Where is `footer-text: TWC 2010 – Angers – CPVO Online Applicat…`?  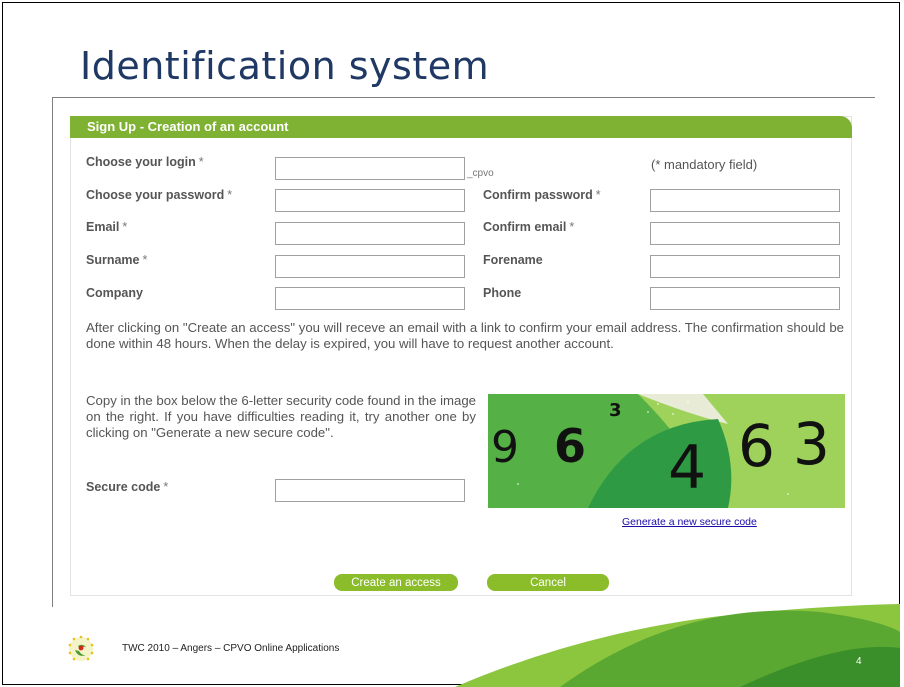
footer-text: TWC 2010 – Angers – CPVO Online Applicat… is located at coordinates (231, 648).